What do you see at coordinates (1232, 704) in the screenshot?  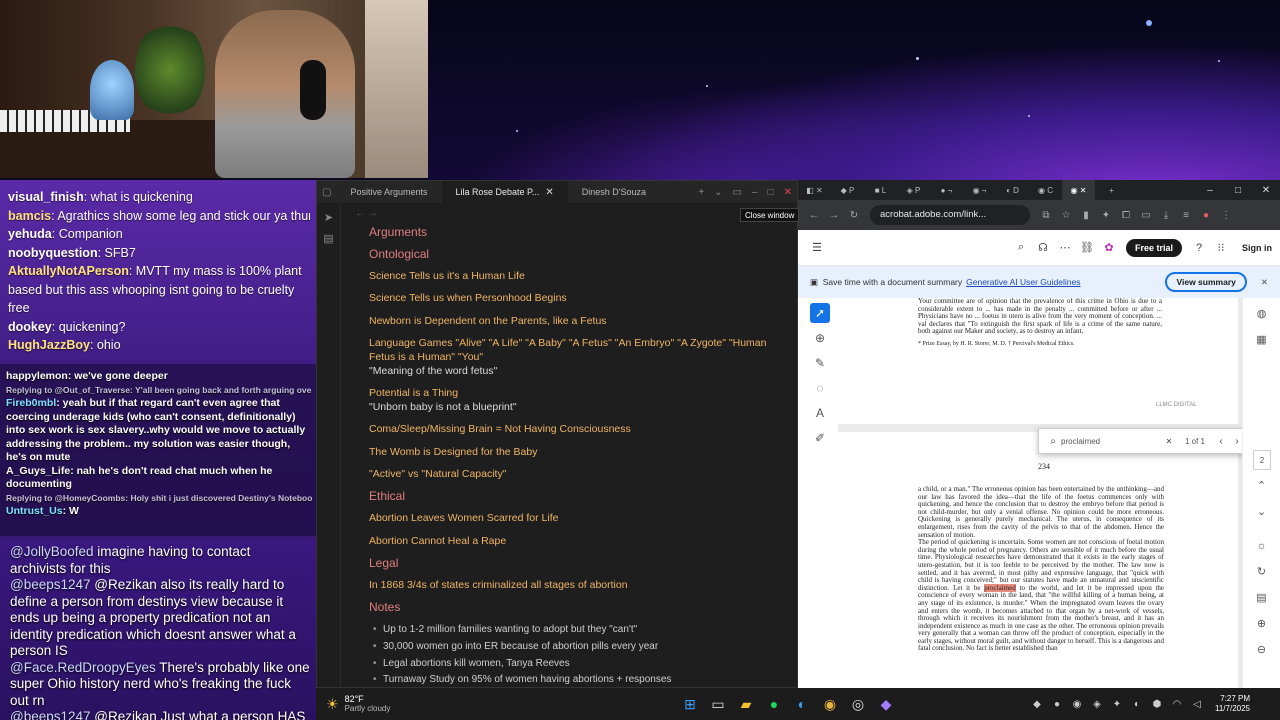 I see `clock: 7:27 PM 11/7/2025` at bounding box center [1232, 704].